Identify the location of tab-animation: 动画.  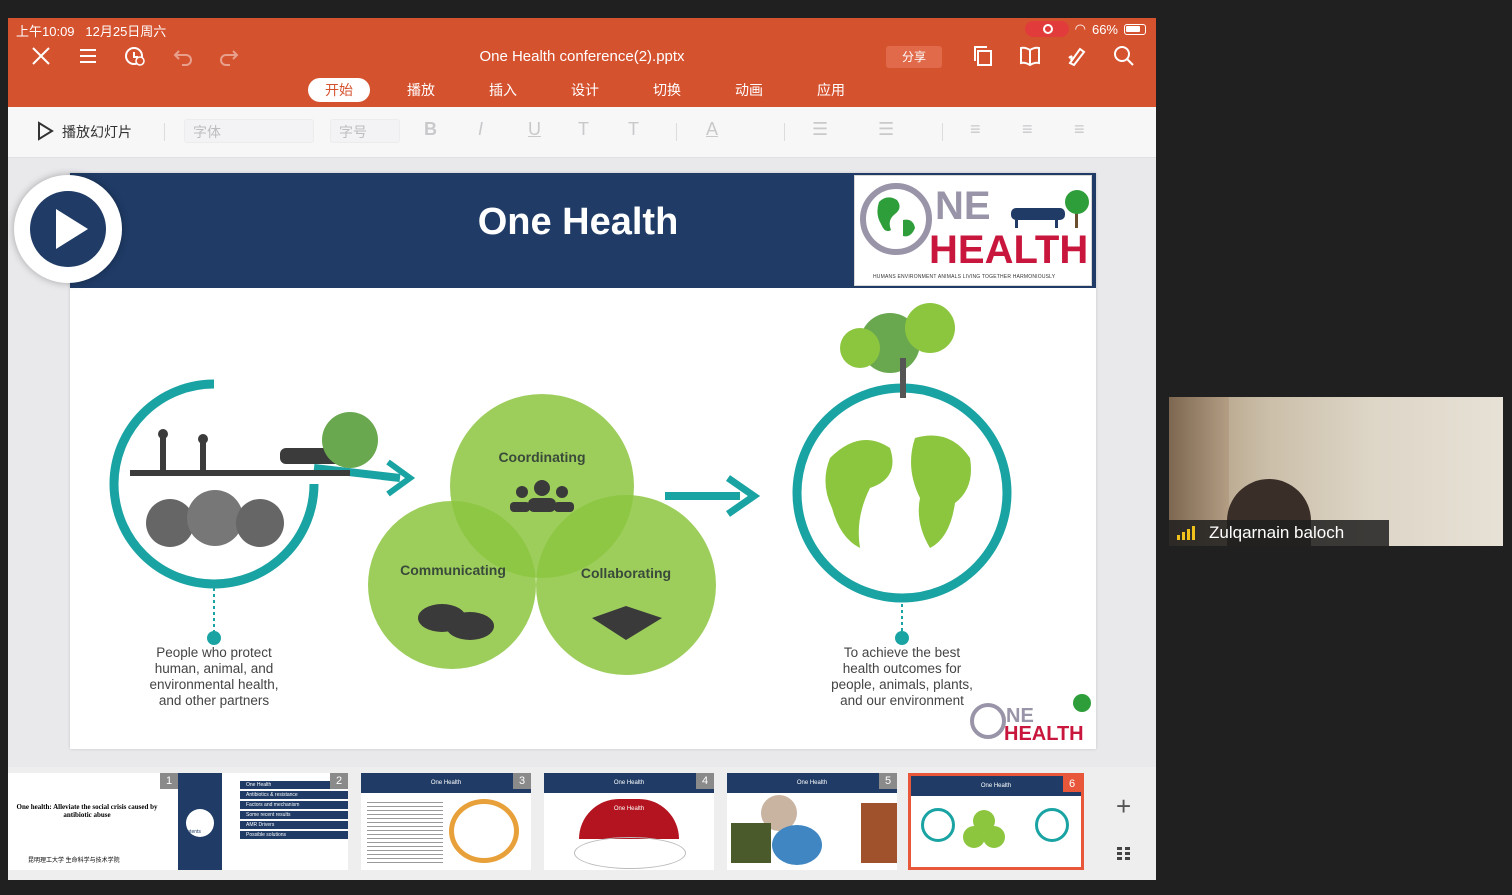
(749, 90).